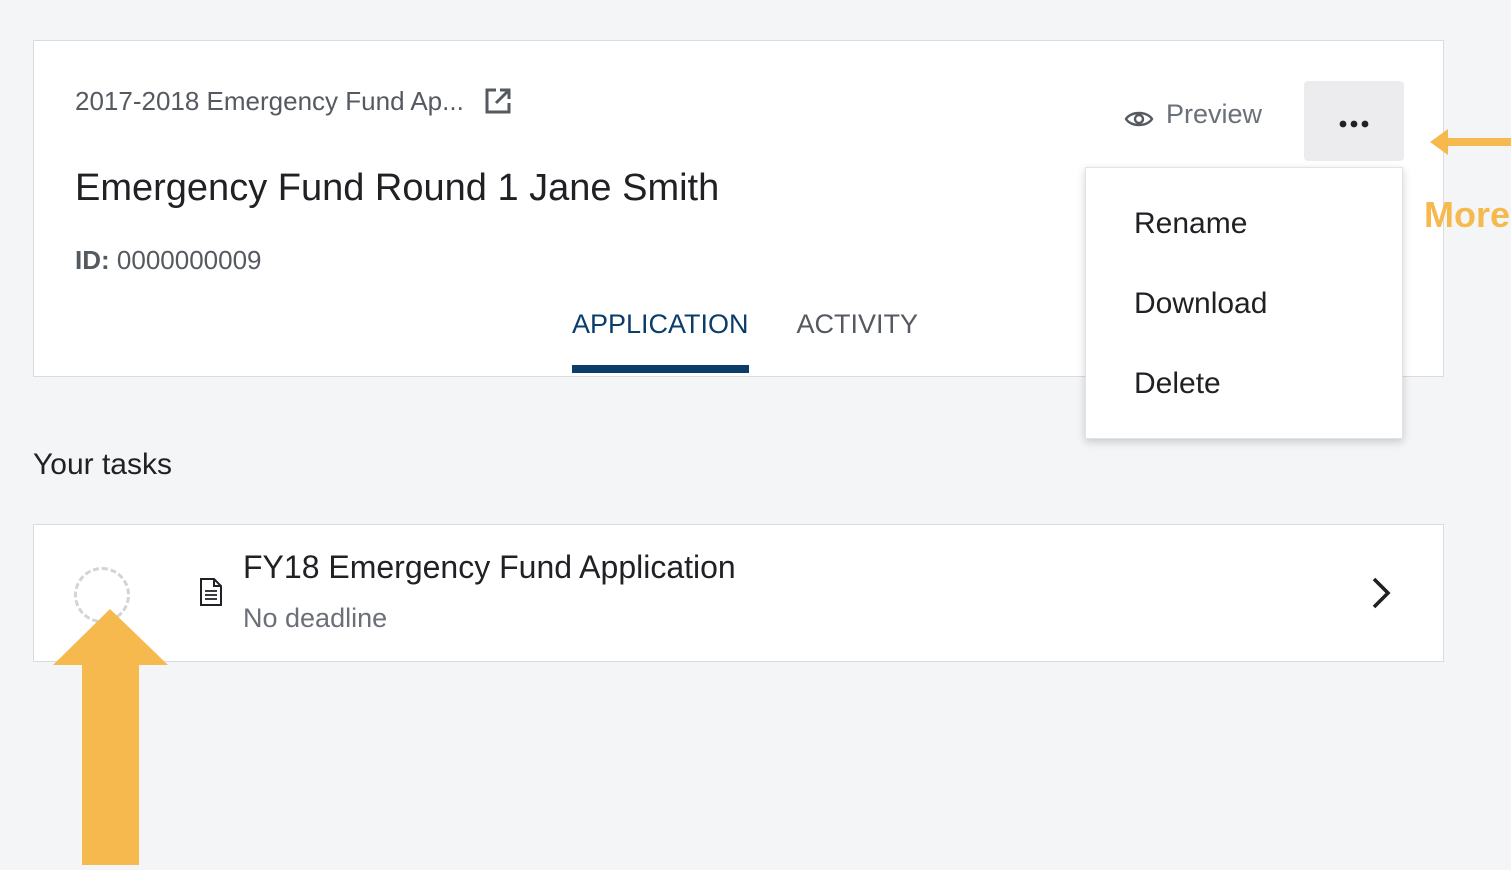 Image resolution: width=1511 pixels, height=870 pixels. What do you see at coordinates (1467, 214) in the screenshot?
I see `annotation-label-more: More` at bounding box center [1467, 214].